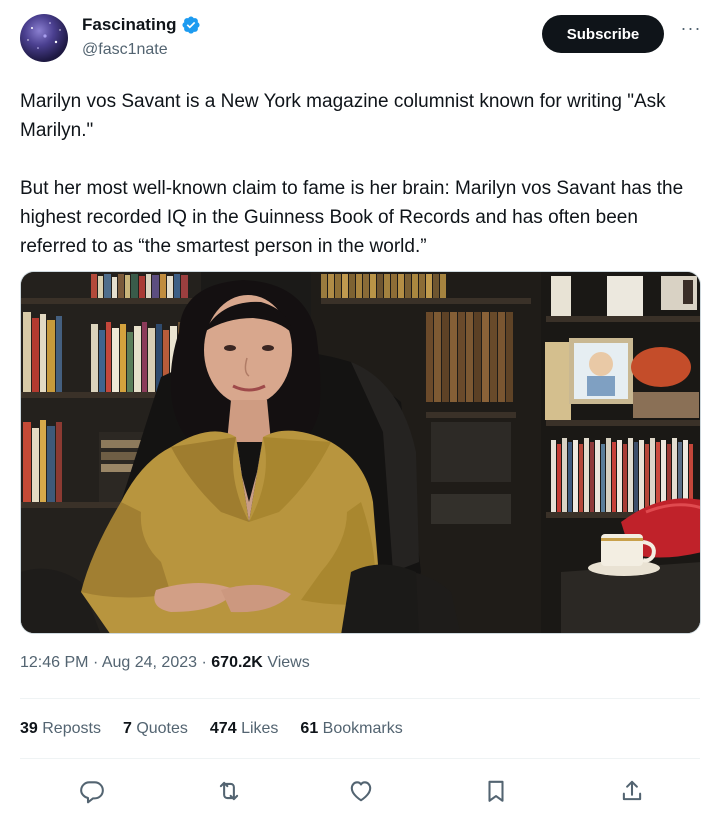 This screenshot has width=720, height=819. What do you see at coordinates (362, 728) in the screenshot?
I see `bookmarks-label: Bookmarks` at bounding box center [362, 728].